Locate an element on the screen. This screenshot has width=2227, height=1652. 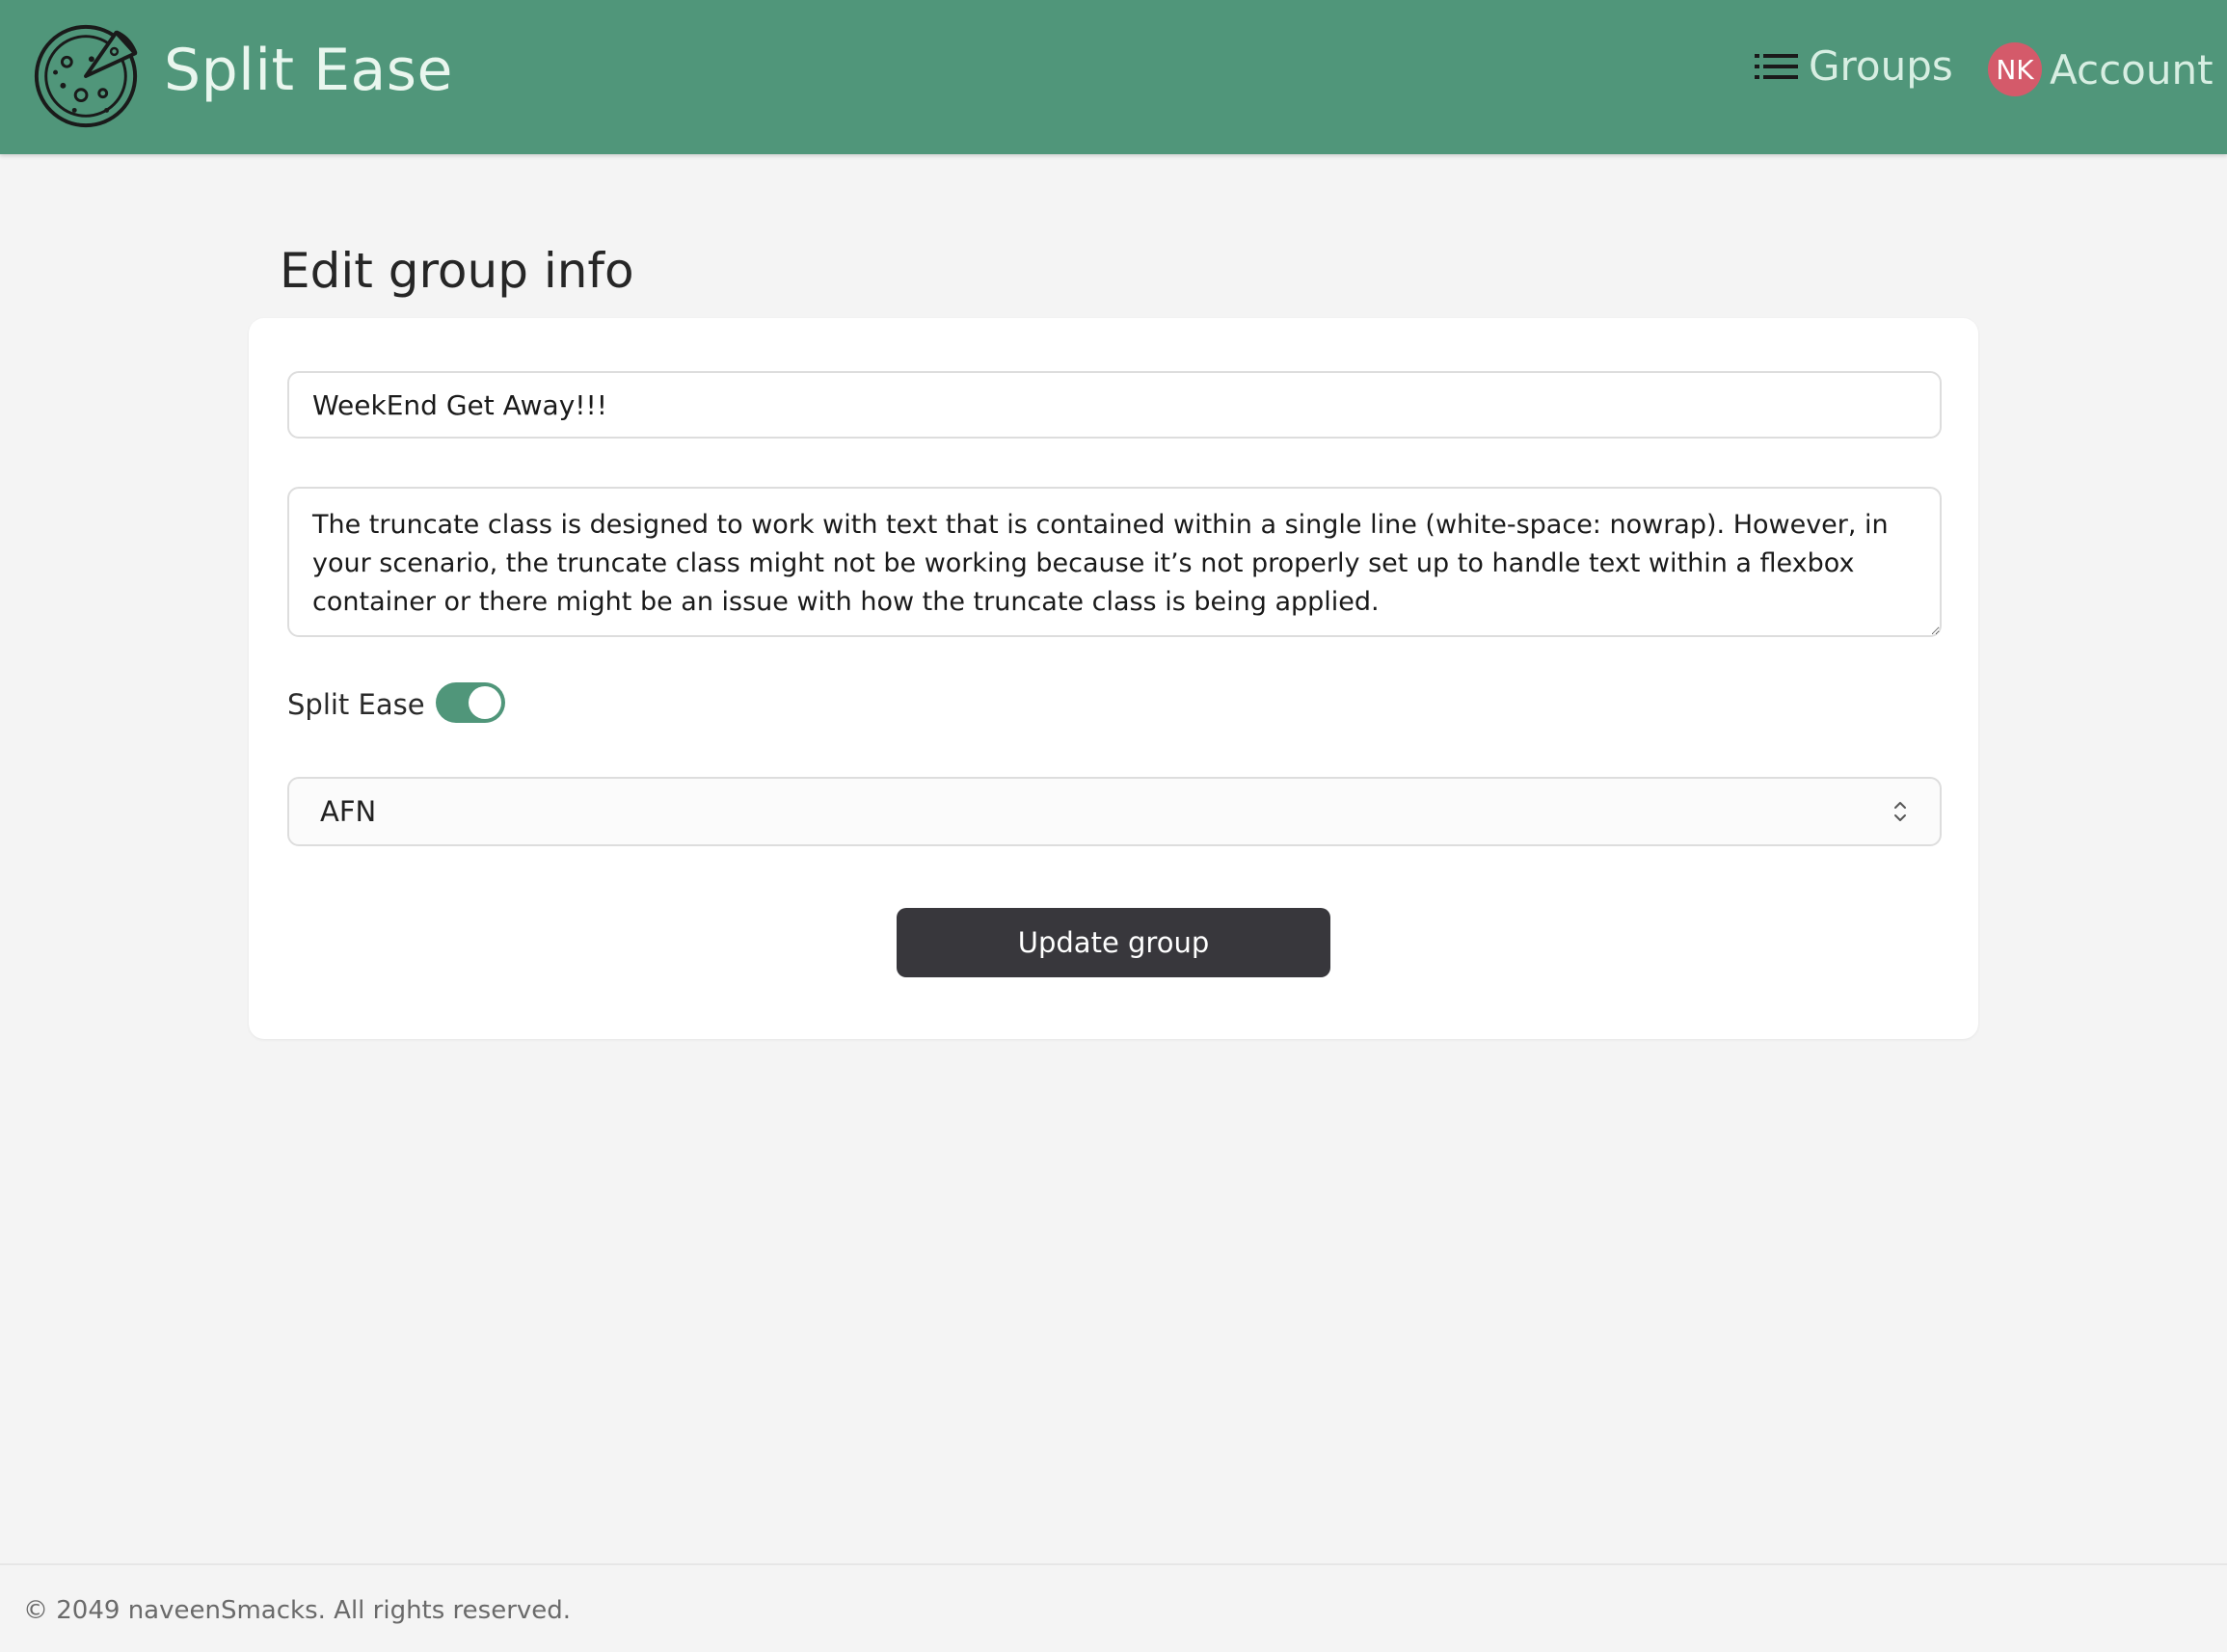
toggle-knob is located at coordinates (485, 703).